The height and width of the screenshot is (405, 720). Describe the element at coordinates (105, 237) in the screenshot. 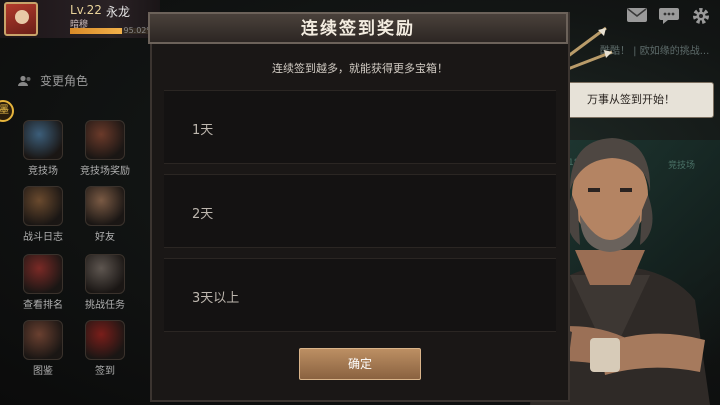

I see `sidebar-item-label: 好友` at that location.